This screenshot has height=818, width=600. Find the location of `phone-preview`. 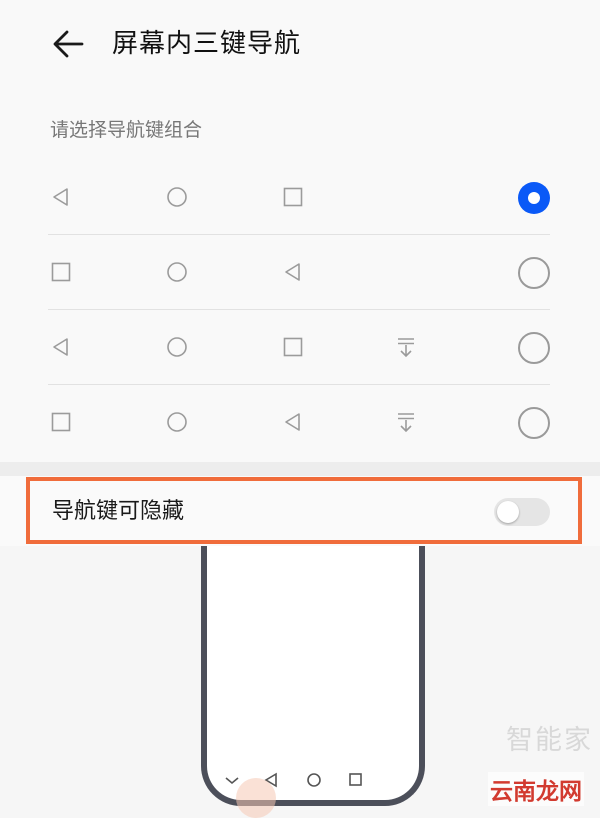

phone-preview is located at coordinates (313, 676).